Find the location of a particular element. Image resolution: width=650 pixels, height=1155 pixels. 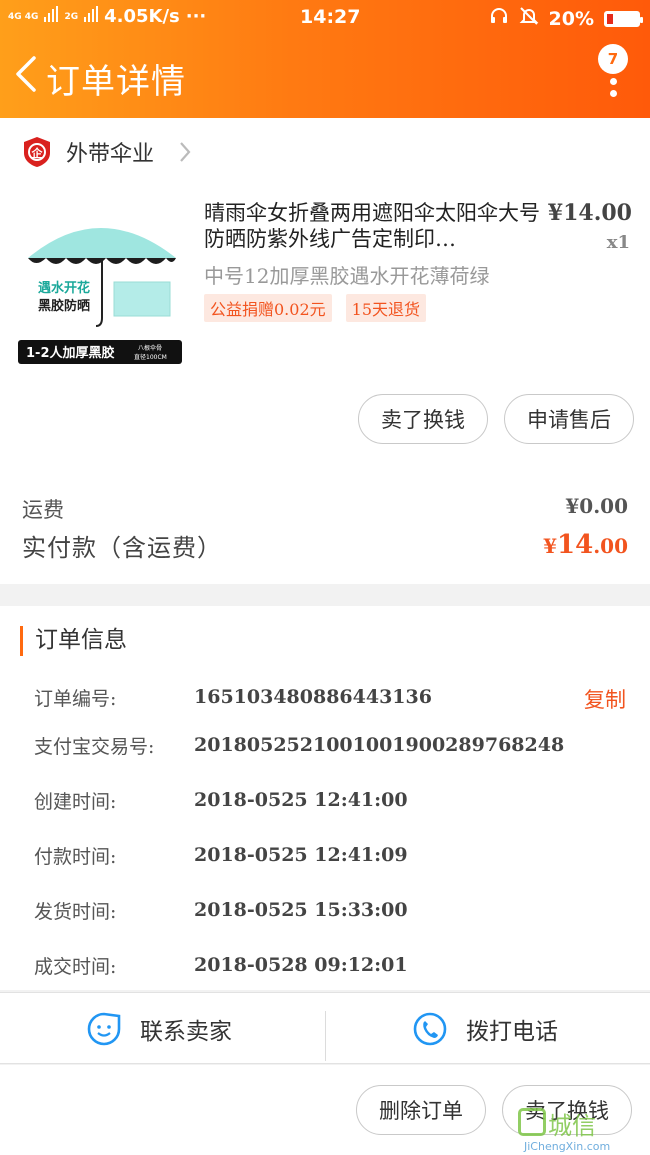

info-row: 订单编号: 165103480886443136 is located at coordinates (334, 701).